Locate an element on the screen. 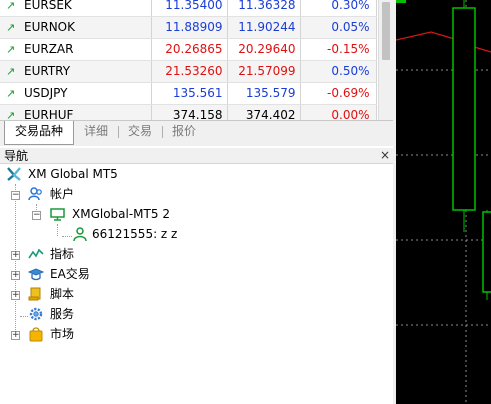 The height and width of the screenshot is (404, 491). chart-marker is located at coordinates (401, 1).